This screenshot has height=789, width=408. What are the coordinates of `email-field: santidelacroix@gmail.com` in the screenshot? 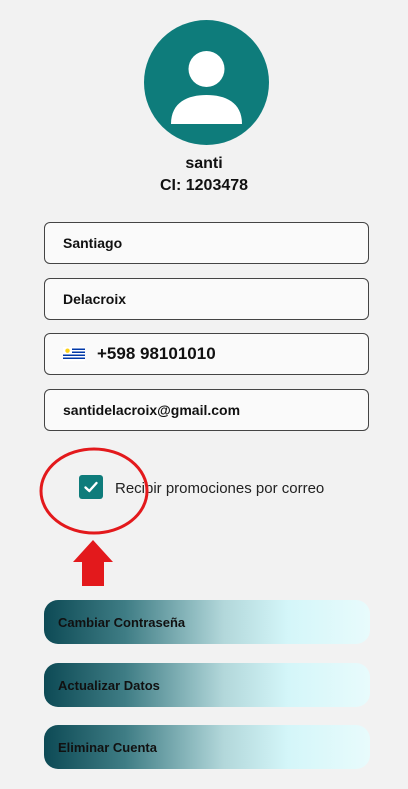 It's located at (206, 410).